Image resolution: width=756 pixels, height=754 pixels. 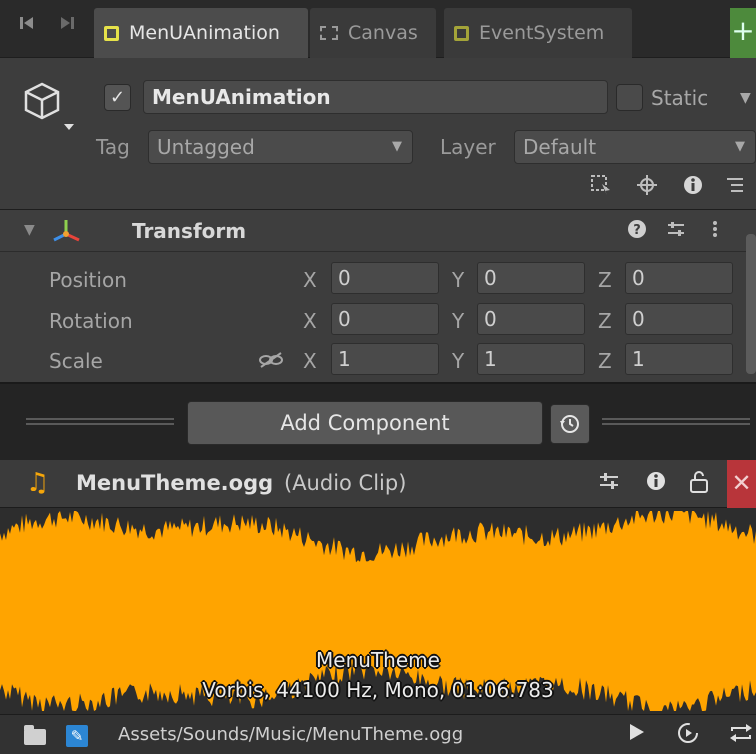 What do you see at coordinates (329, 33) in the screenshot?
I see `canvas-icon` at bounding box center [329, 33].